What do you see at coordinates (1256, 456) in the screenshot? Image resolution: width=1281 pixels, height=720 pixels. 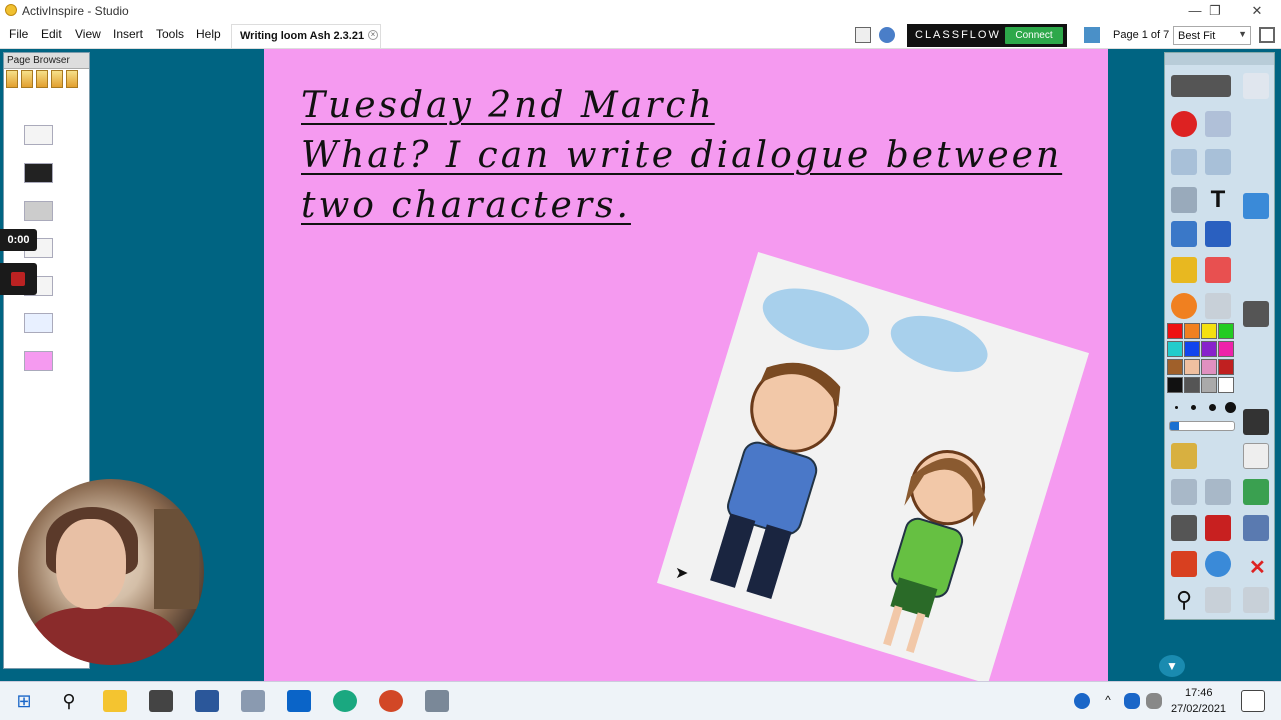 I see `page-icon` at bounding box center [1256, 456].